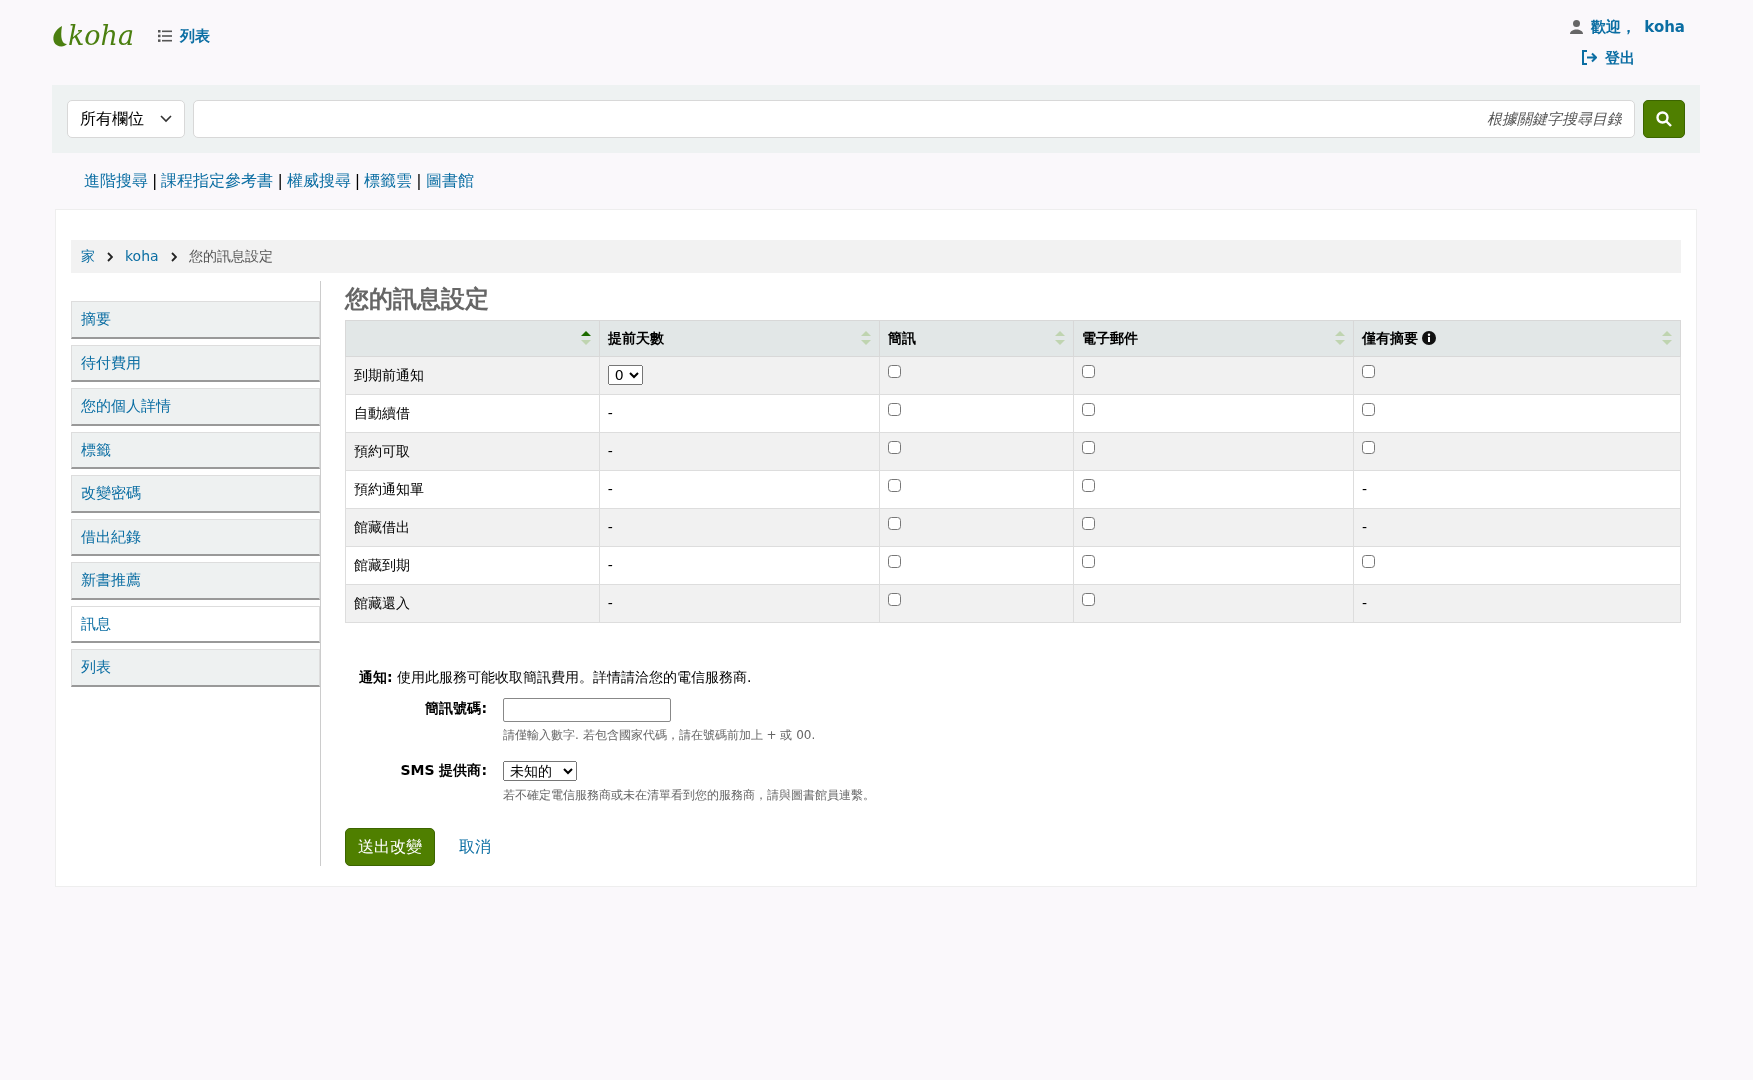 Image resolution: width=1753 pixels, height=1080 pixels. What do you see at coordinates (1389, 338) in the screenshot?
I see `column-header: 僅有摘要` at bounding box center [1389, 338].